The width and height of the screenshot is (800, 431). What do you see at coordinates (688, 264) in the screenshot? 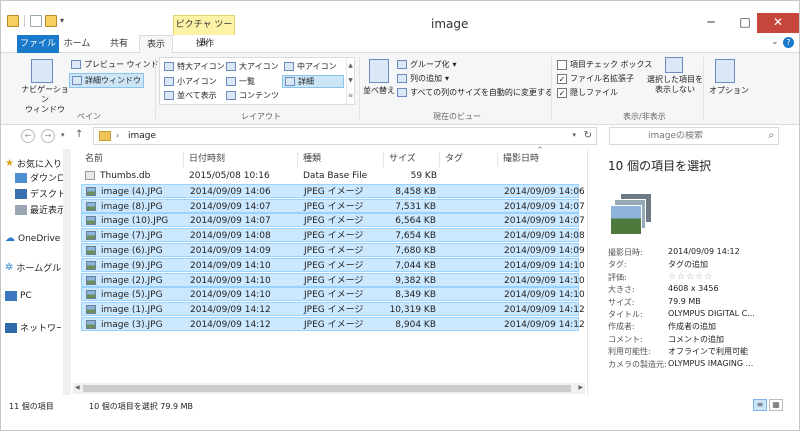
I see `property-value: タグの追加` at bounding box center [688, 264].